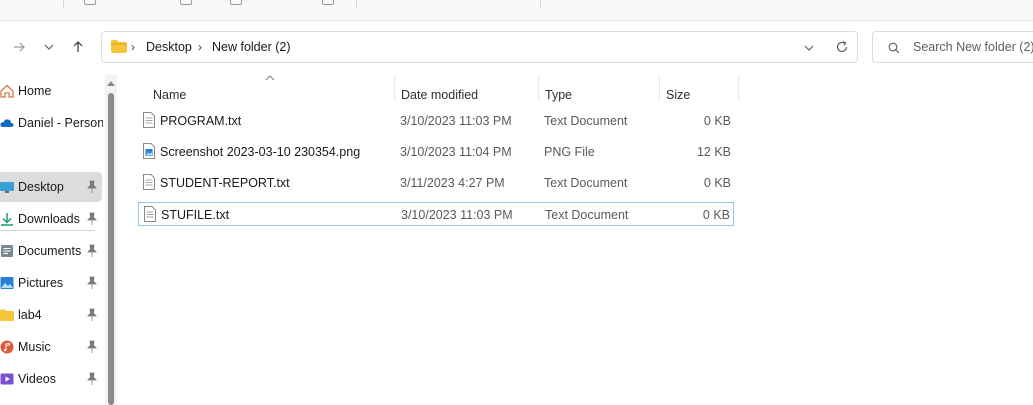  I want to click on arrow-right-icon, so click(19, 47).